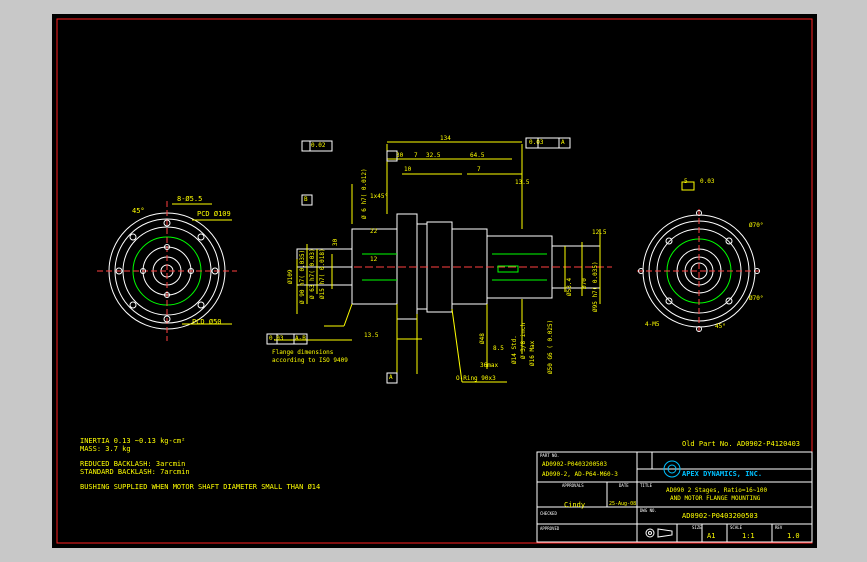 This screenshot has height=562, width=867. What do you see at coordinates (302, 276) in the screenshot?
I see `dim-90: Ø 90 h7( 0.035)` at bounding box center [302, 276].